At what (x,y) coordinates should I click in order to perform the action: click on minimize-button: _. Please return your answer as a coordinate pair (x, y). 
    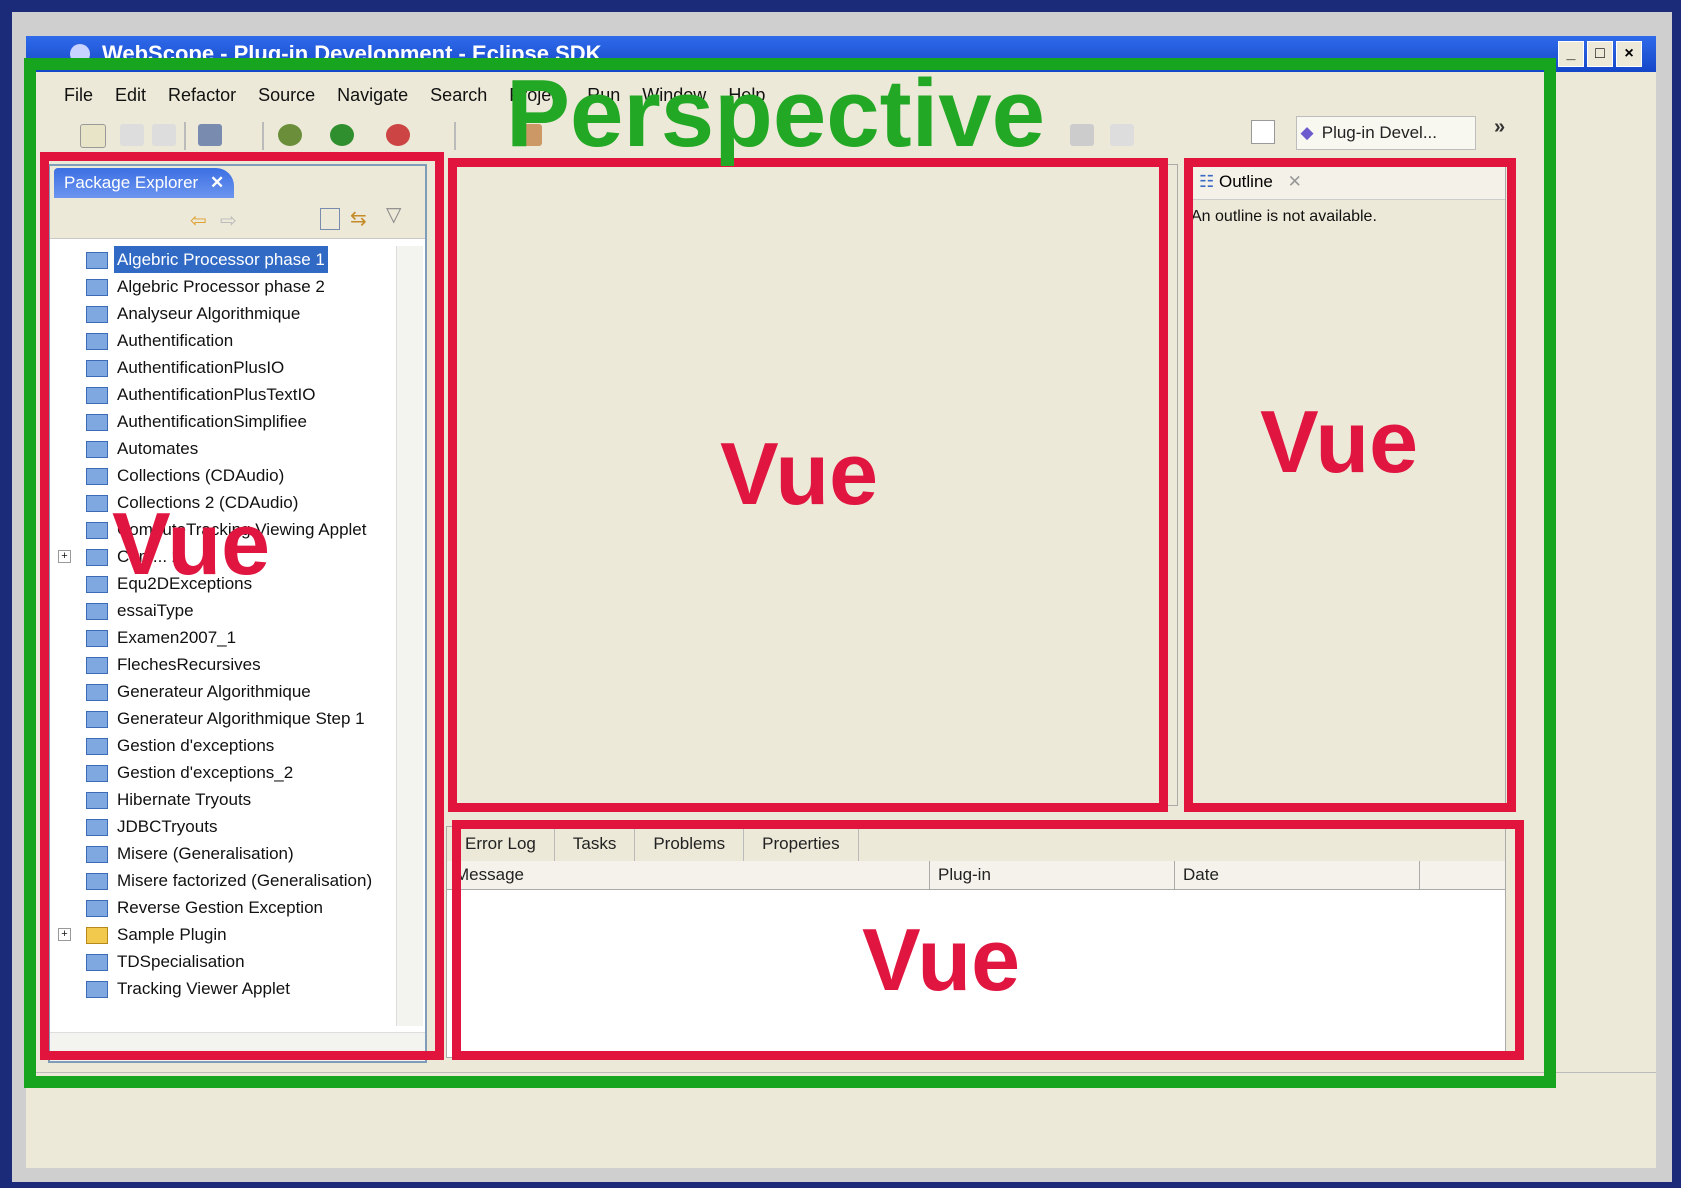
    Looking at the image, I should click on (1571, 54).